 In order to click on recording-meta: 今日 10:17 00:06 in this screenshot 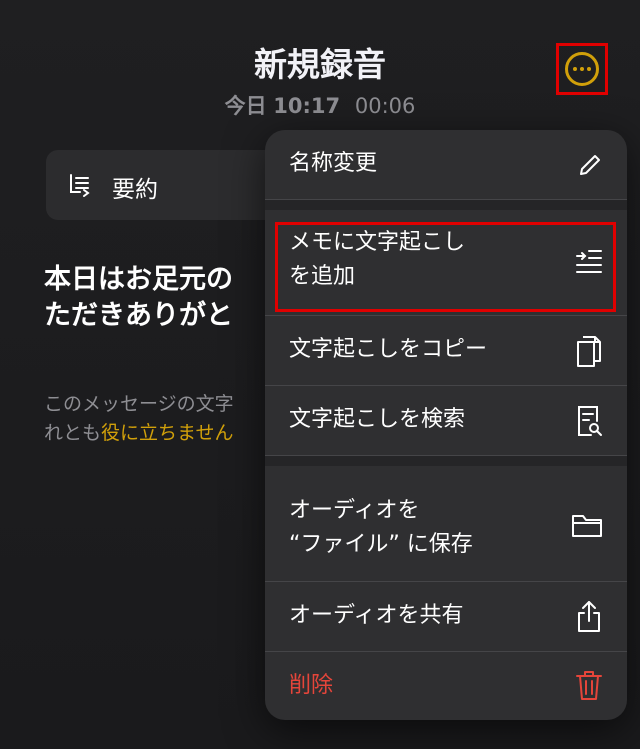, I will do `click(320, 105)`.